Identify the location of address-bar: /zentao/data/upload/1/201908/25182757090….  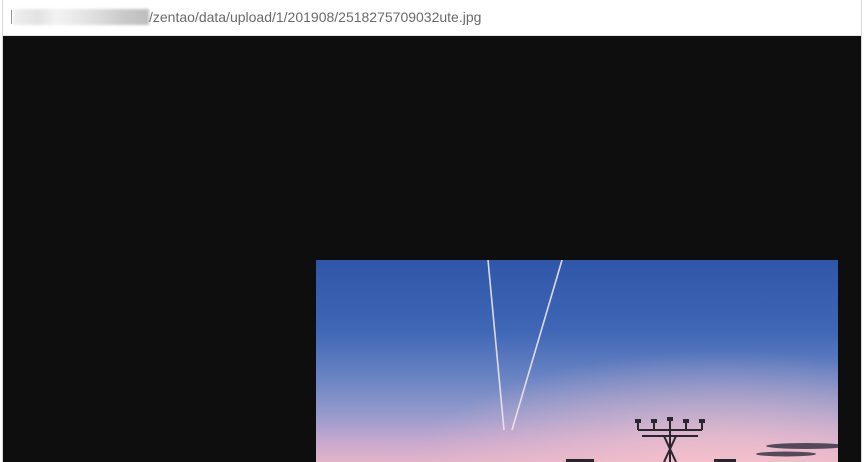
(432, 18).